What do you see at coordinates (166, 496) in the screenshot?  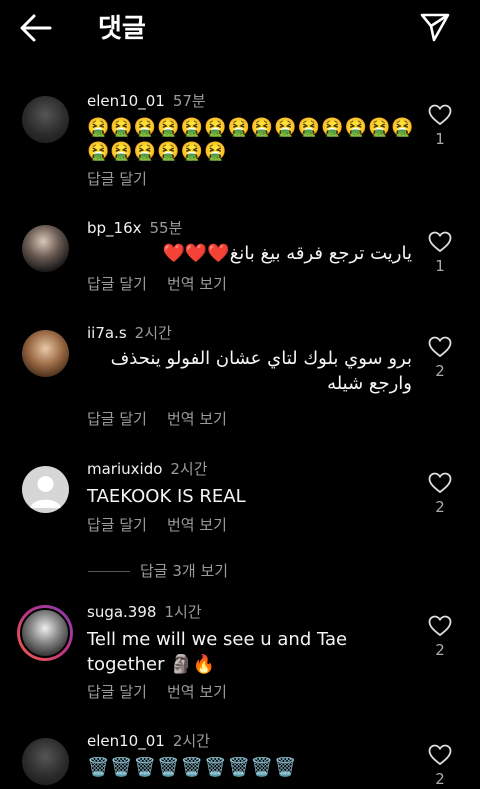 I see `comment-text: TAEKOOK IS REAL` at bounding box center [166, 496].